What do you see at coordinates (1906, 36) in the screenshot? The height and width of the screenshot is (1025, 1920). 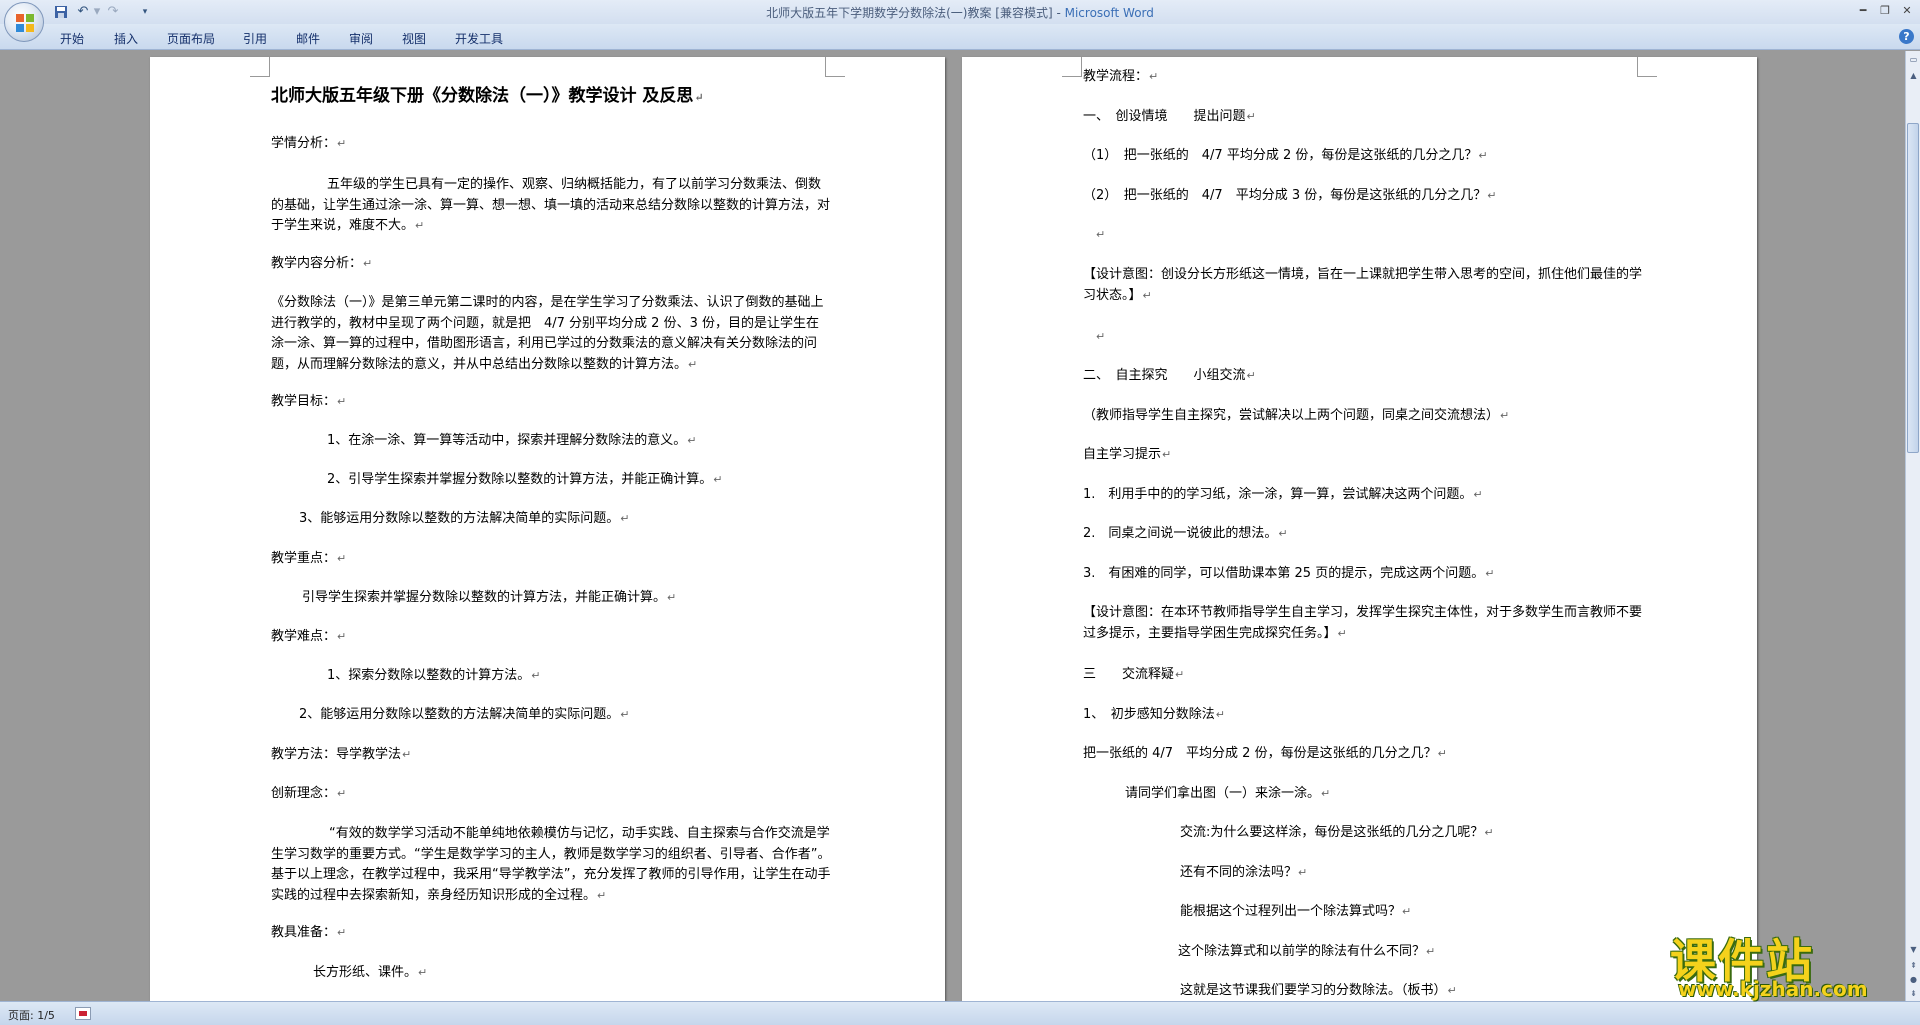 I see `help-icon: ?` at bounding box center [1906, 36].